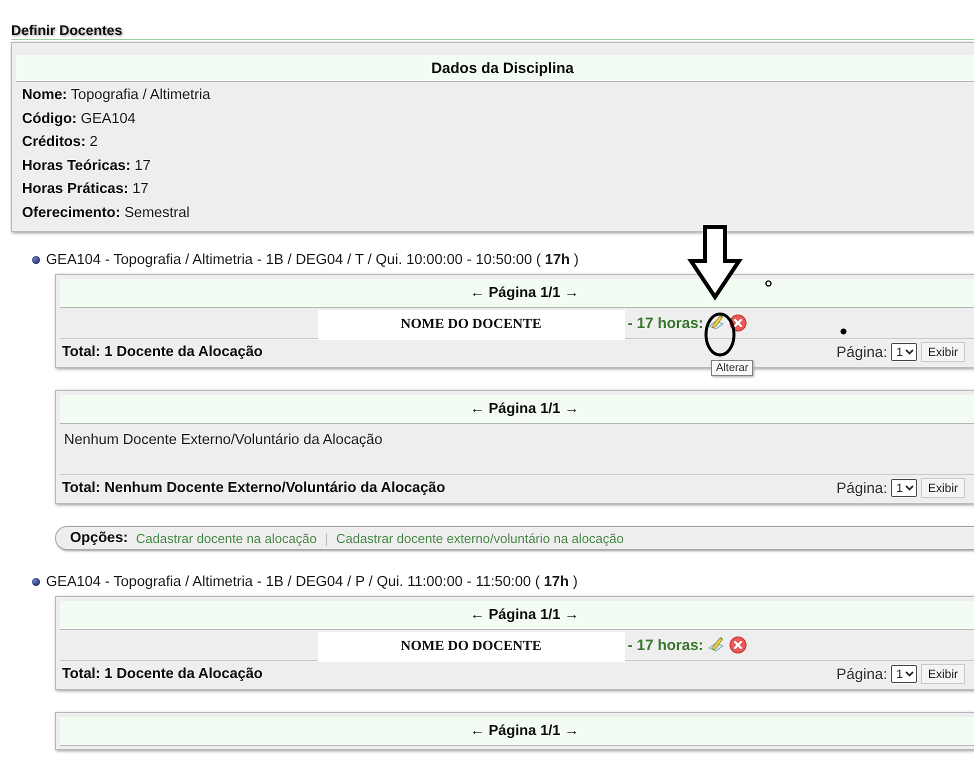 Image resolution: width=974 pixels, height=774 pixels. I want to click on discipline-field: Nome: Topografia / Altimetria, so click(498, 96).